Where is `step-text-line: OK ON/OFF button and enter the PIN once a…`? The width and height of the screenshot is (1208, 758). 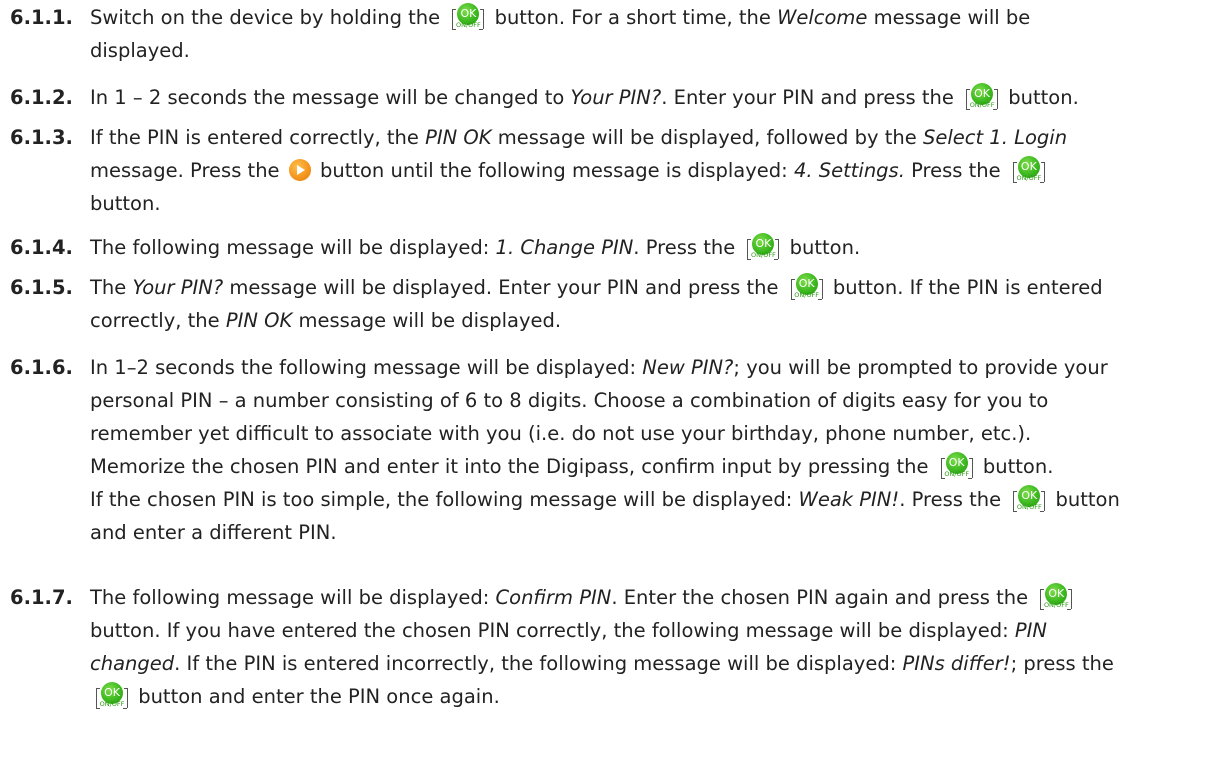
step-text-line: OK ON/OFF button and enter the PIN once a… is located at coordinates (295, 696).